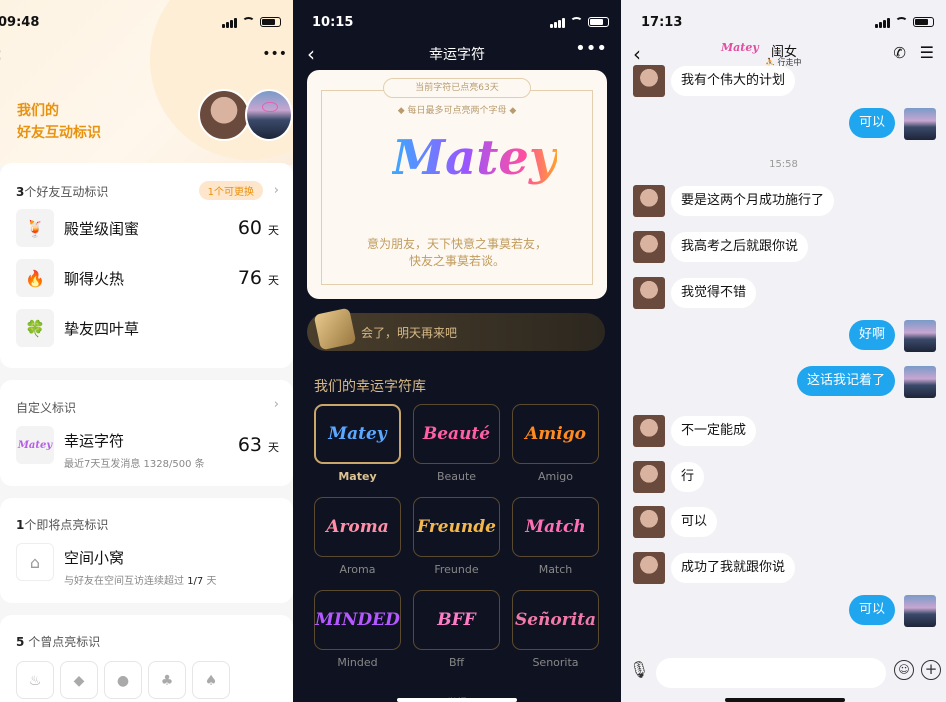 The image size is (946, 702). I want to click on tile-label: Amigo, so click(555, 476).